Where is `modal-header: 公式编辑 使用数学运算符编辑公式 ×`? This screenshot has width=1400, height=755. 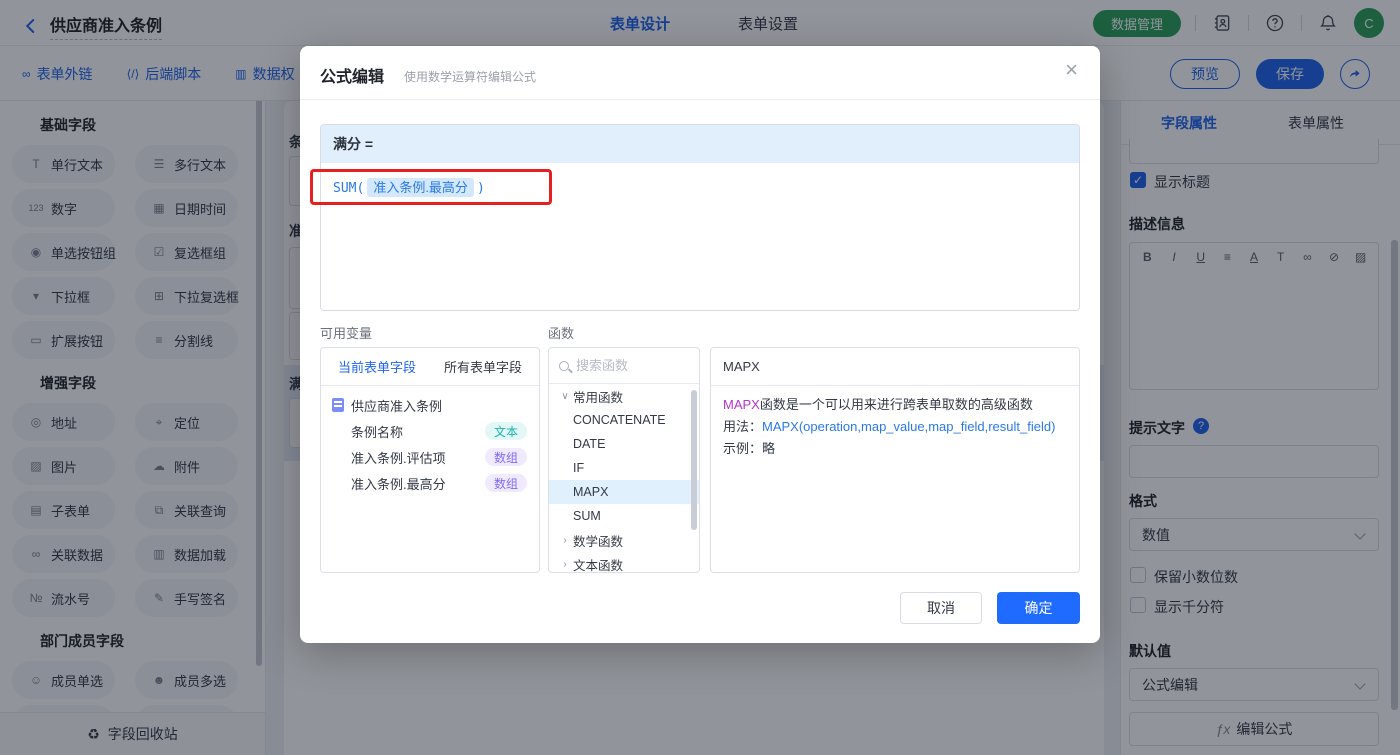
modal-header: 公式编辑 使用数学运算符编辑公式 × is located at coordinates (700, 73).